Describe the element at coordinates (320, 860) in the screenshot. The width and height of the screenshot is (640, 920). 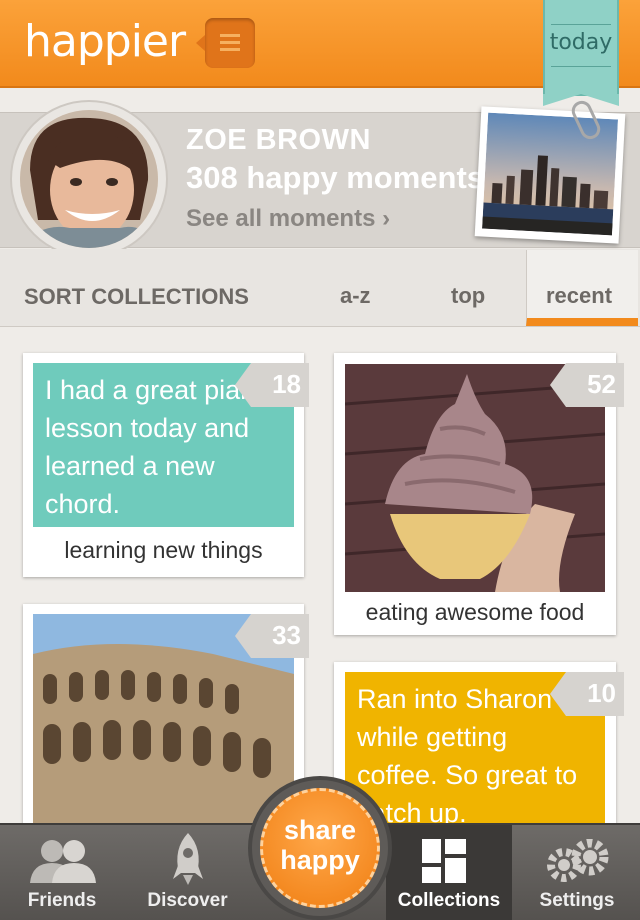
I see `share-line-2: happy` at that location.